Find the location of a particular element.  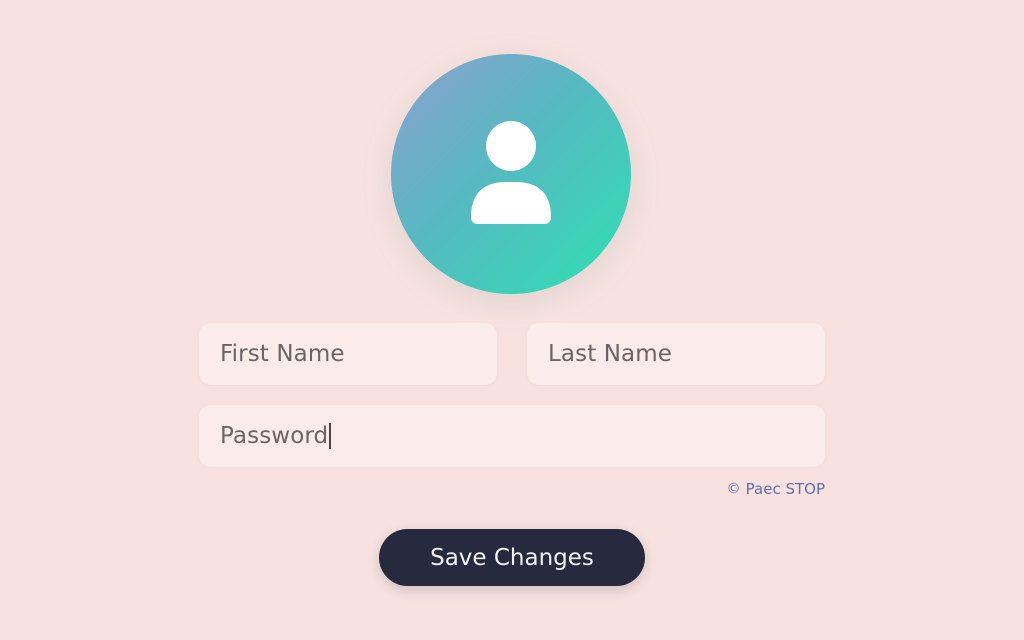

save-changes-button: Save Changes is located at coordinates (512, 557).